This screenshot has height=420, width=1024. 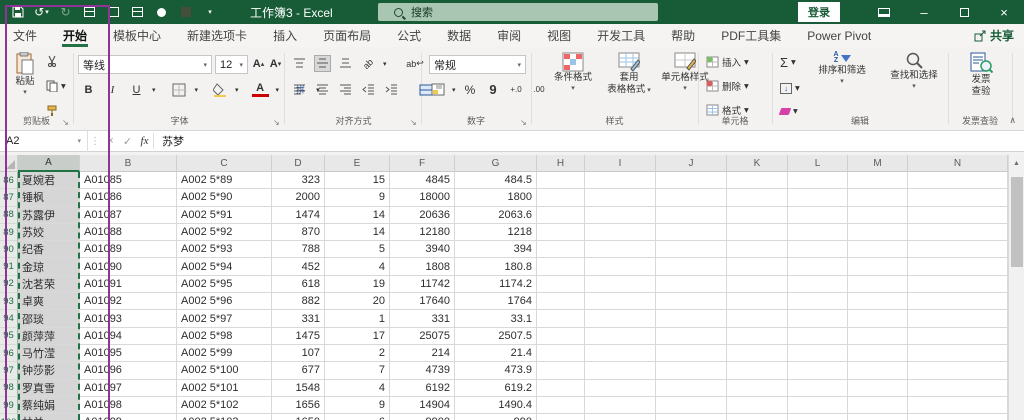 I want to click on cell-G94: 33.1, so click(x=496, y=319).